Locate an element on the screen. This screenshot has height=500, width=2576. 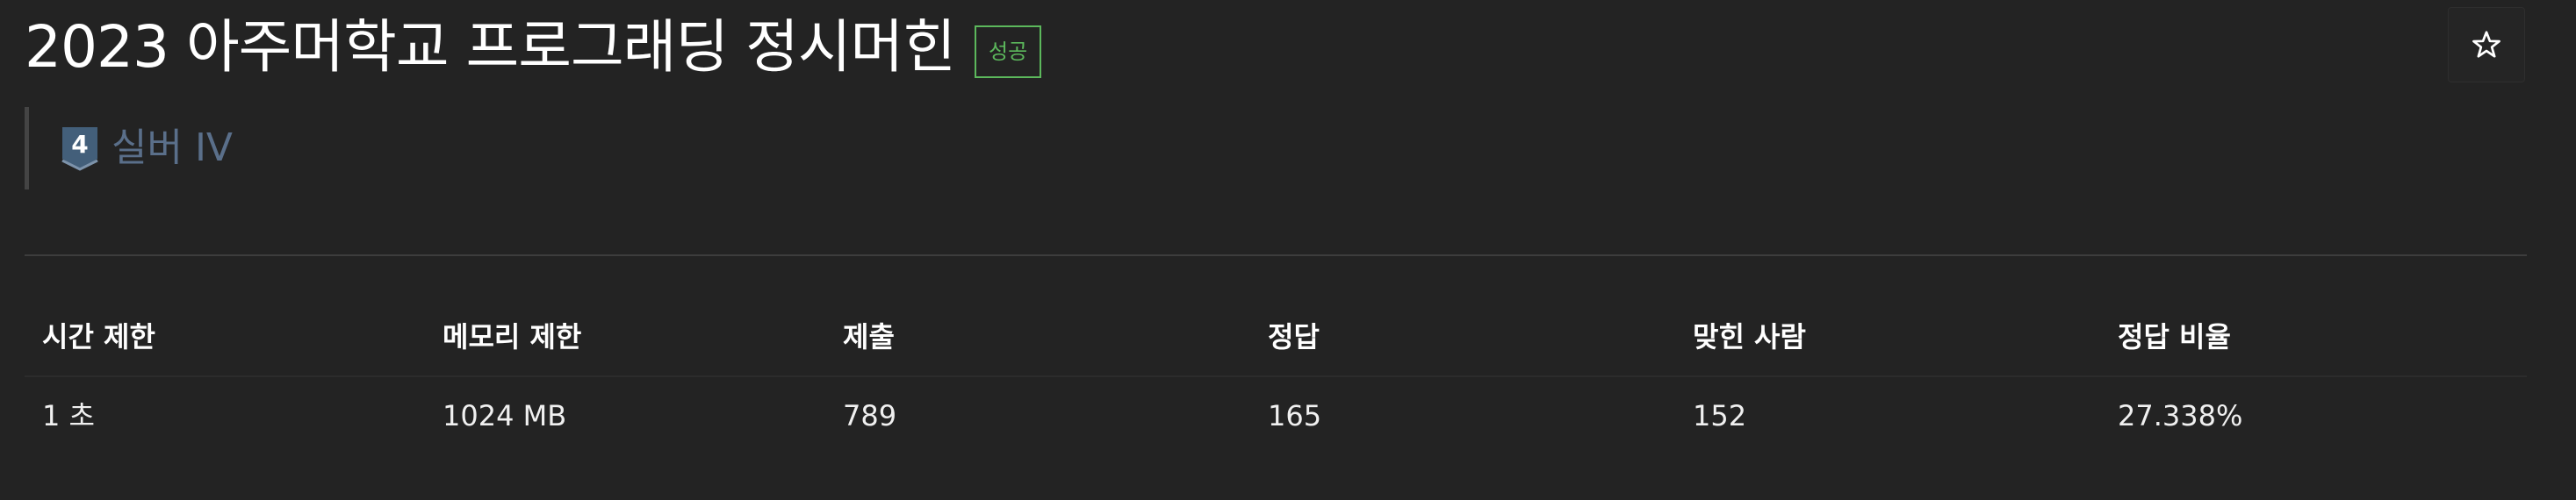
header-accepted: 정답 is located at coordinates (1294, 337).